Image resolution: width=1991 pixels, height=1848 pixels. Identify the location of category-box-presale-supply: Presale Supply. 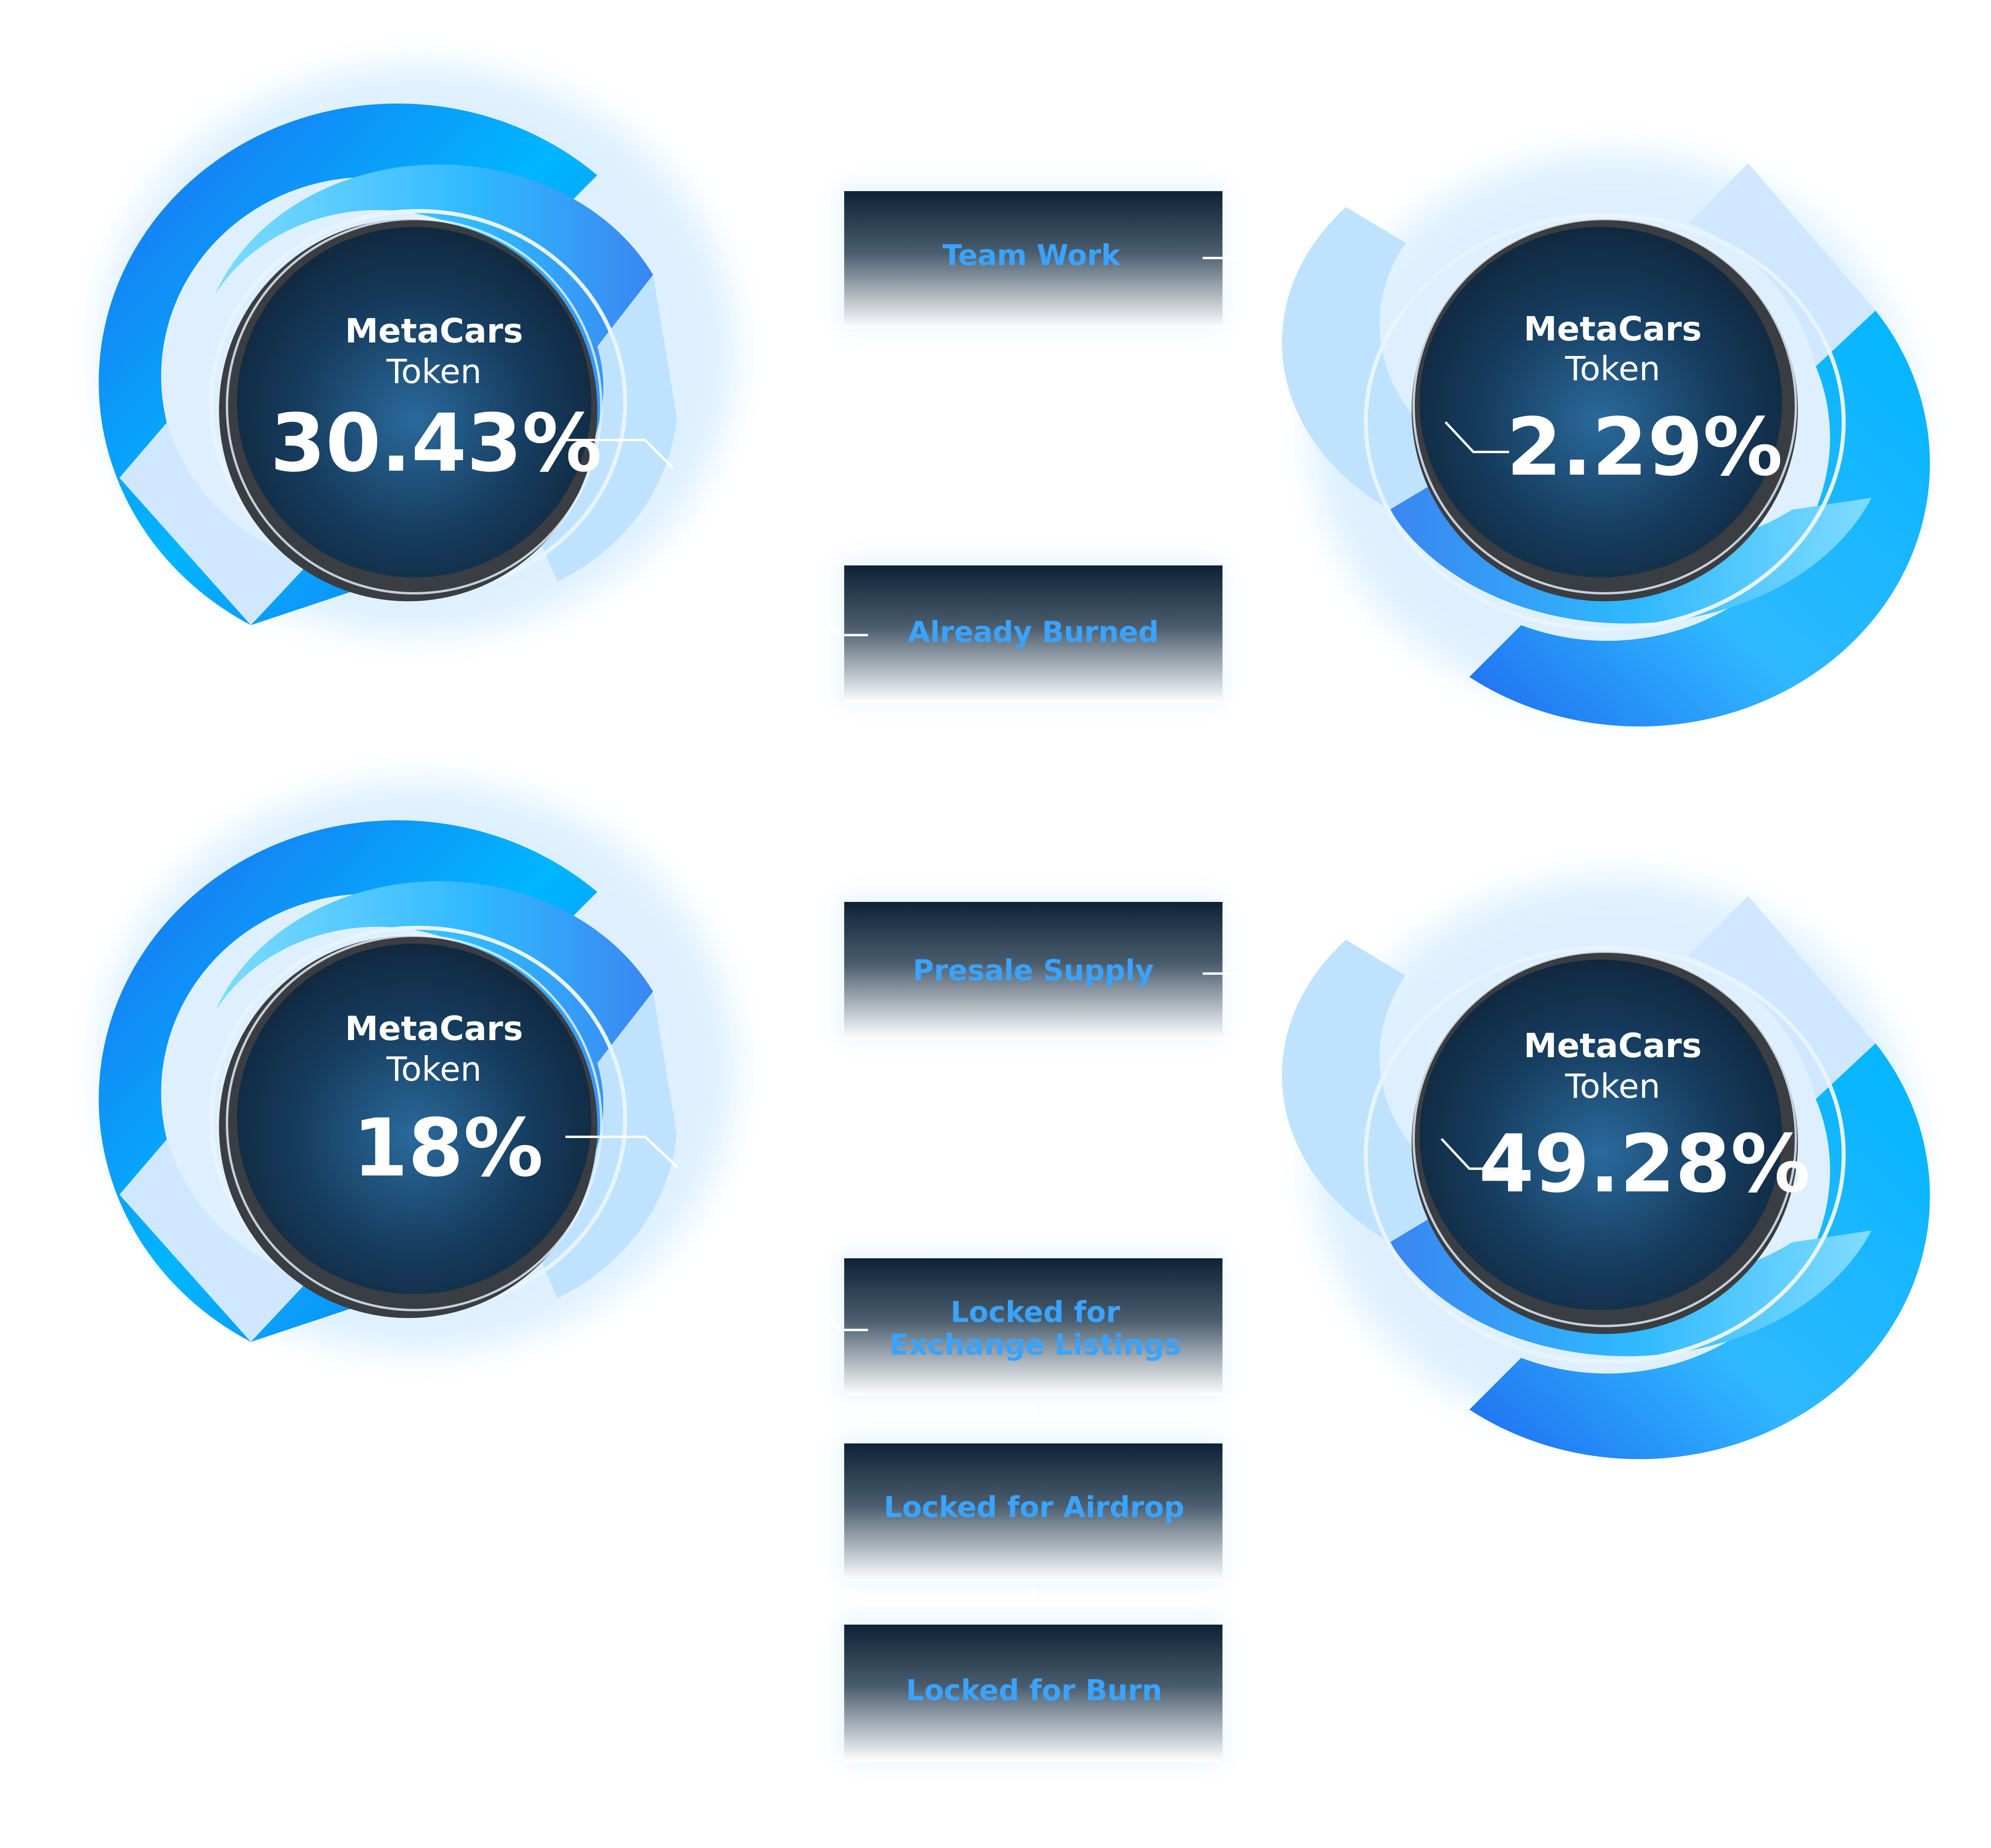
(1057, 967).